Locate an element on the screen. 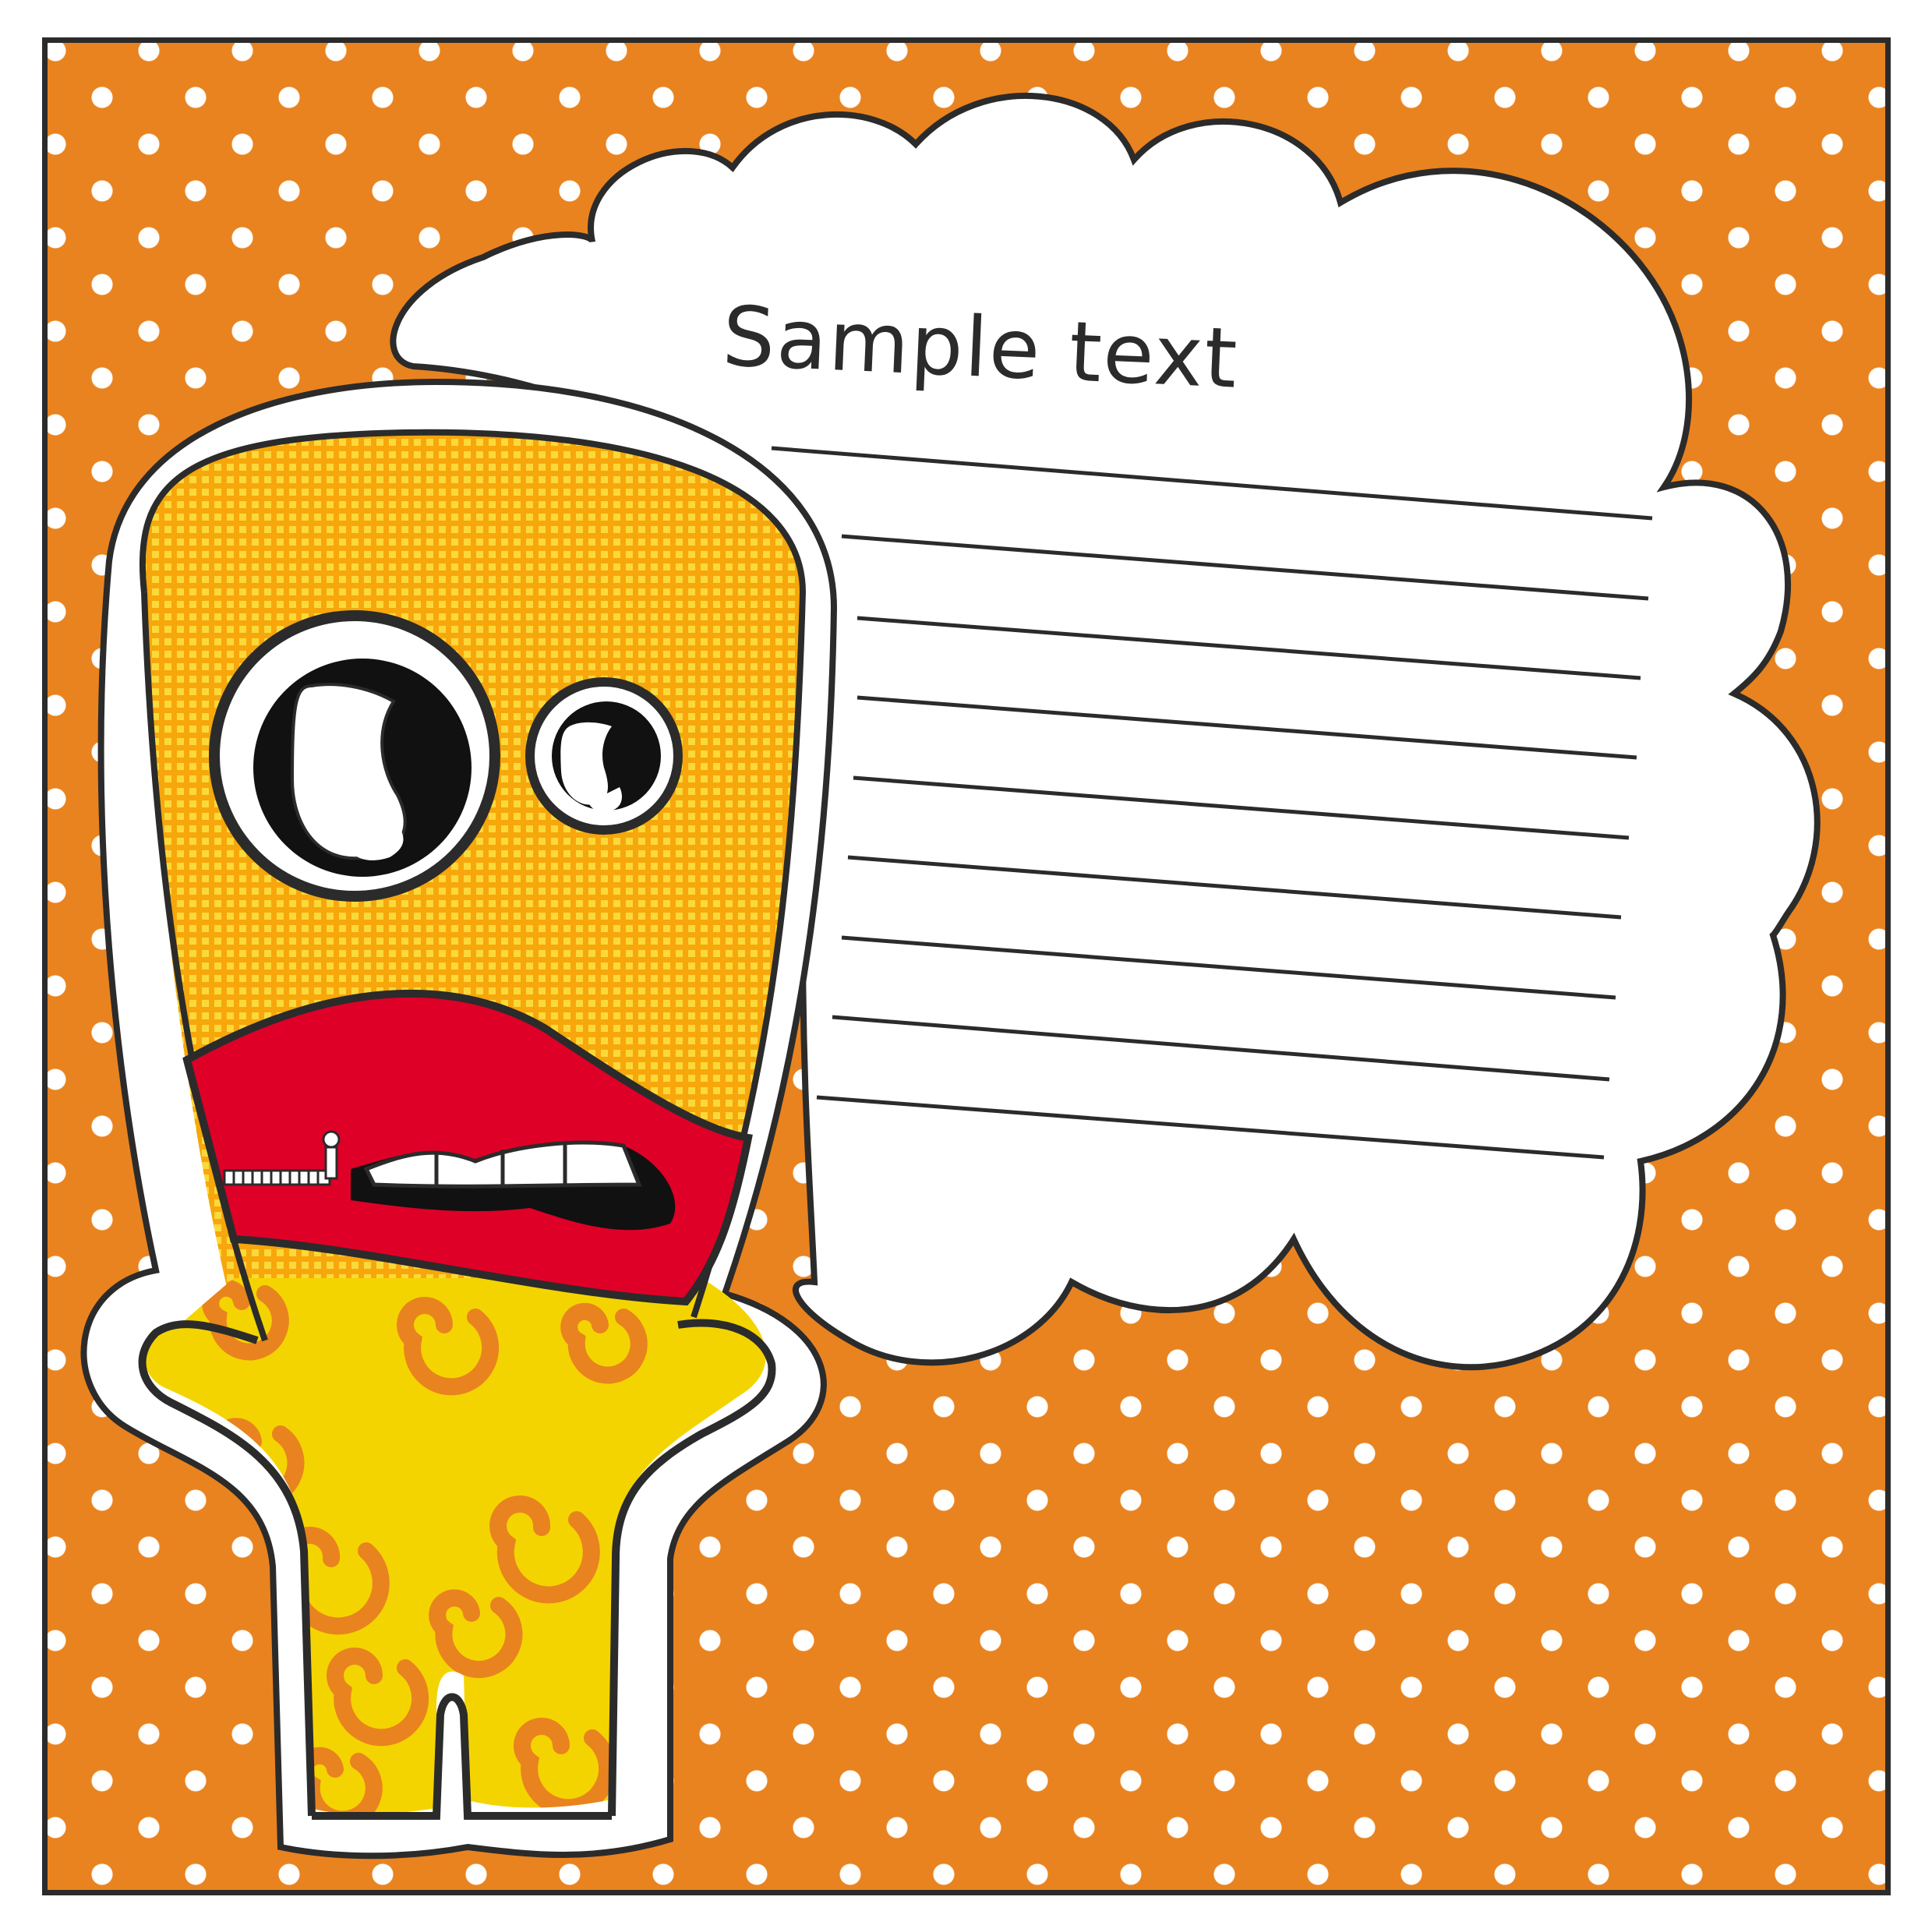 Image resolution: width=1932 pixels, height=1932 pixels. left-eye is located at coordinates (355, 756).